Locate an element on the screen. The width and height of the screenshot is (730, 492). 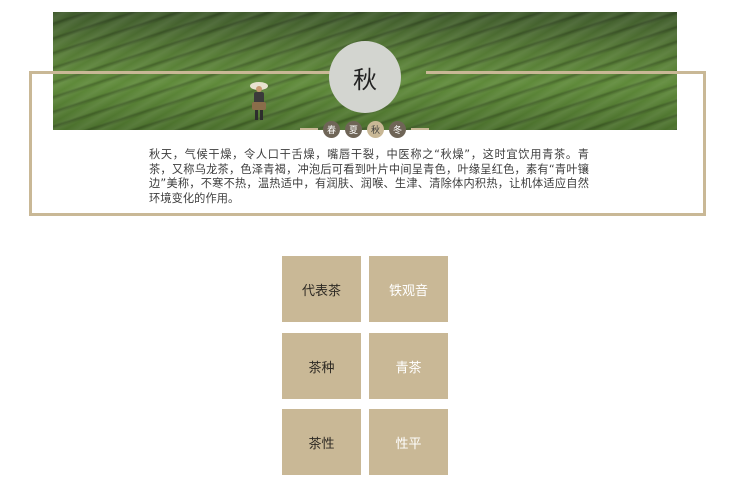
info-value-tea-type: 青茶 is located at coordinates (408, 366).